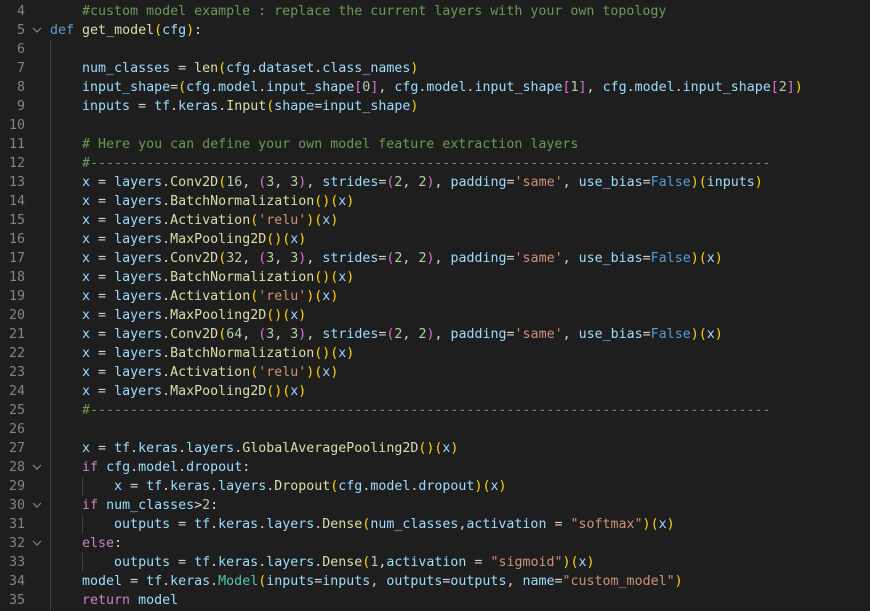  What do you see at coordinates (670, 334) in the screenshot?
I see `code-token: False` at bounding box center [670, 334].